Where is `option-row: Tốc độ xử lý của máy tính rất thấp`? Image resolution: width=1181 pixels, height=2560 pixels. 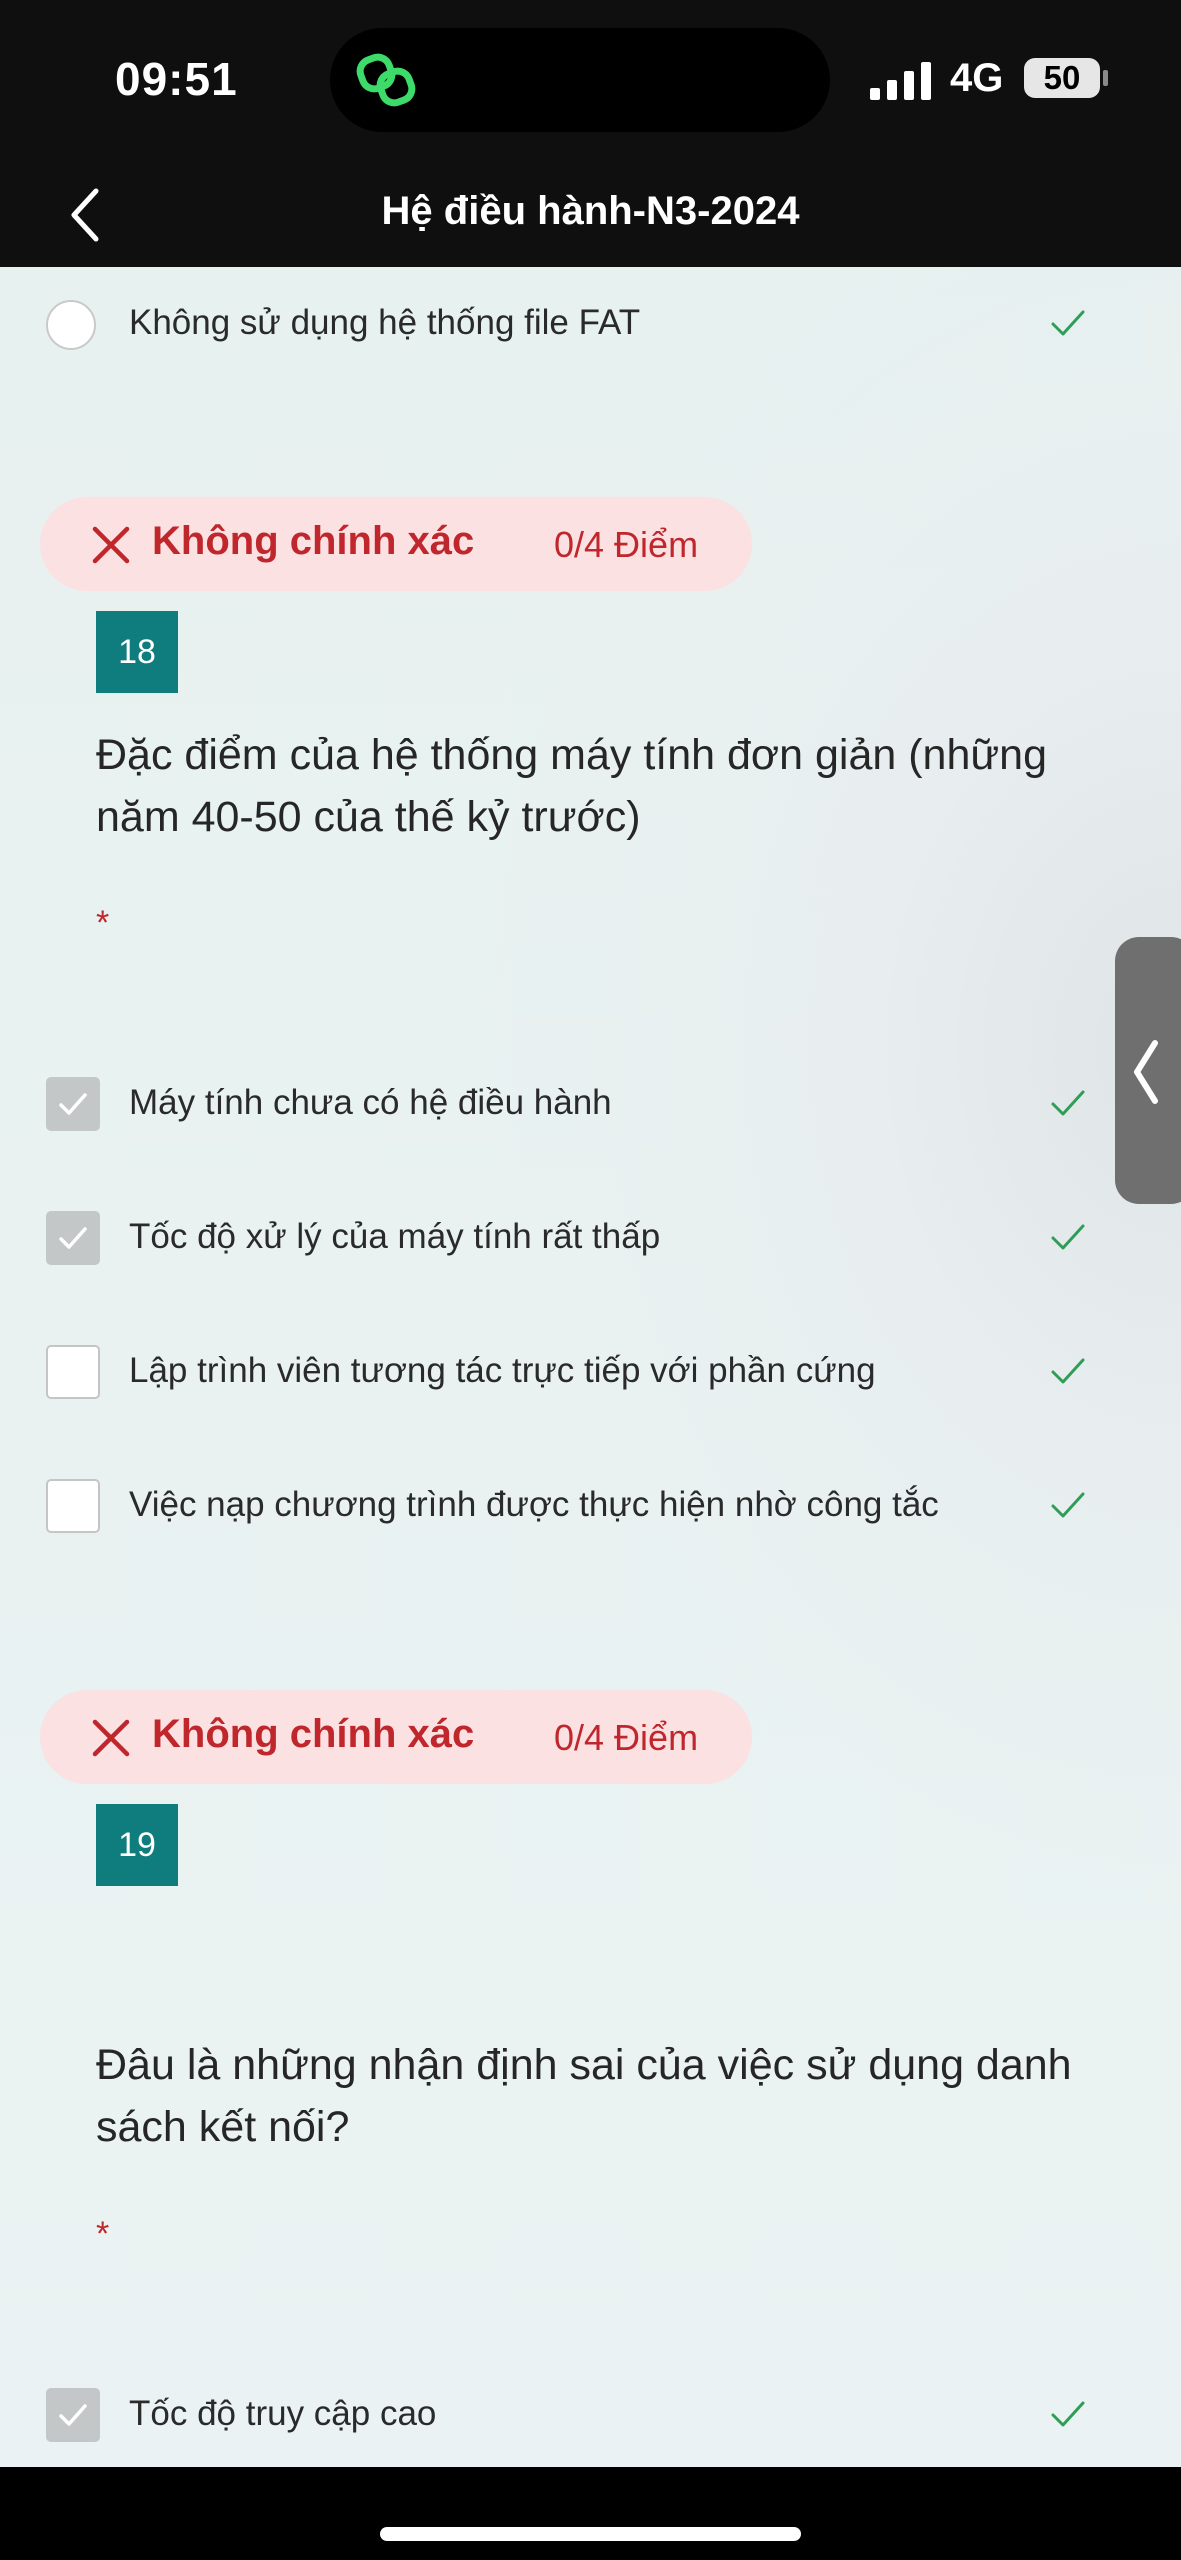 option-row: Tốc độ xử lý của máy tính rất thấp is located at coordinates (590, 1236).